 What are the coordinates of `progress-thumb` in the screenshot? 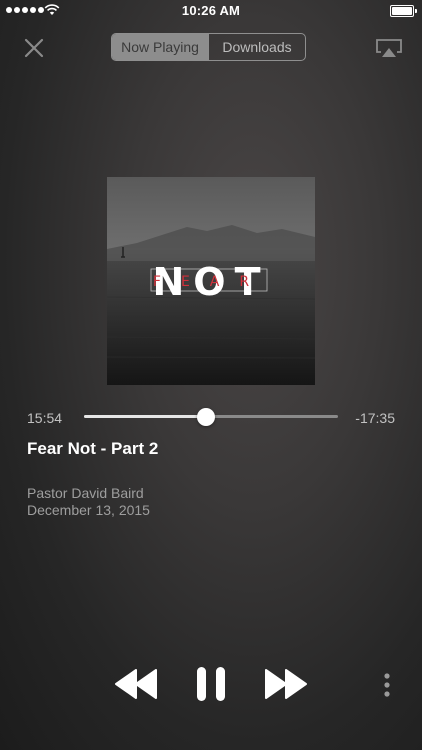 It's located at (205, 417).